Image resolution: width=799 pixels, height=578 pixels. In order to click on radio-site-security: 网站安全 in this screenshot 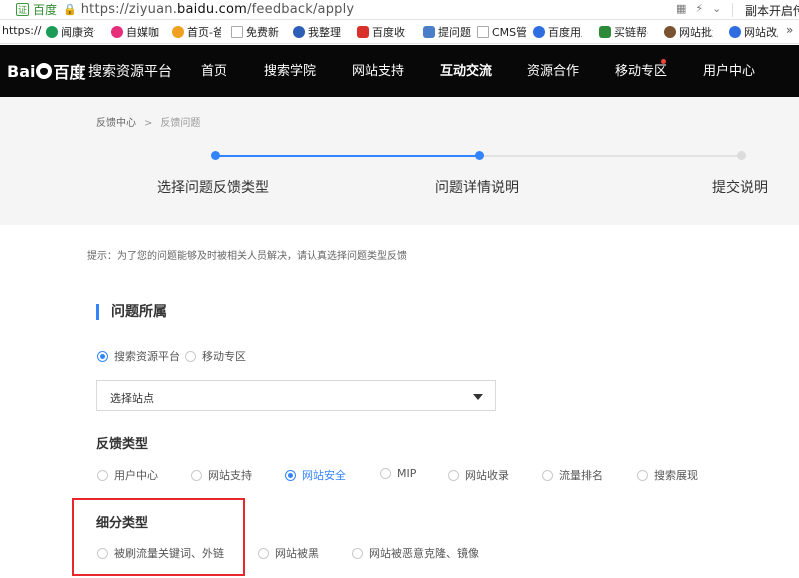, I will do `click(315, 475)`.